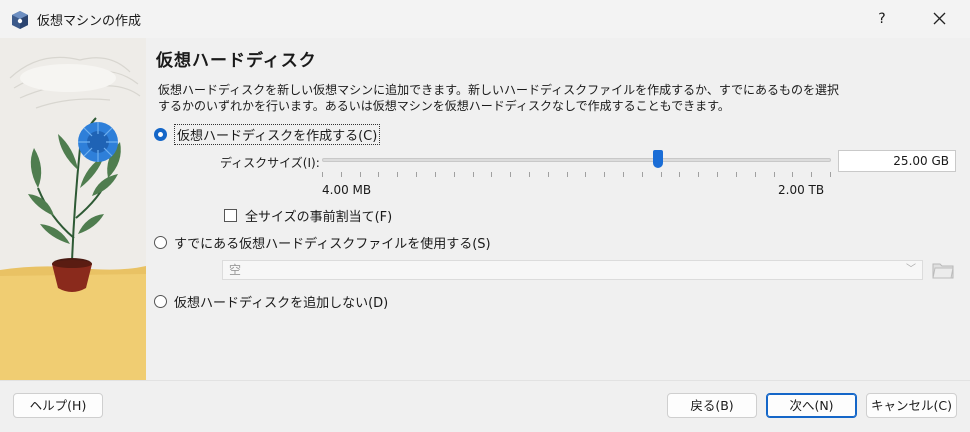 This screenshot has width=970, height=432. I want to click on chevron-down-icon: ﹀, so click(911, 269).